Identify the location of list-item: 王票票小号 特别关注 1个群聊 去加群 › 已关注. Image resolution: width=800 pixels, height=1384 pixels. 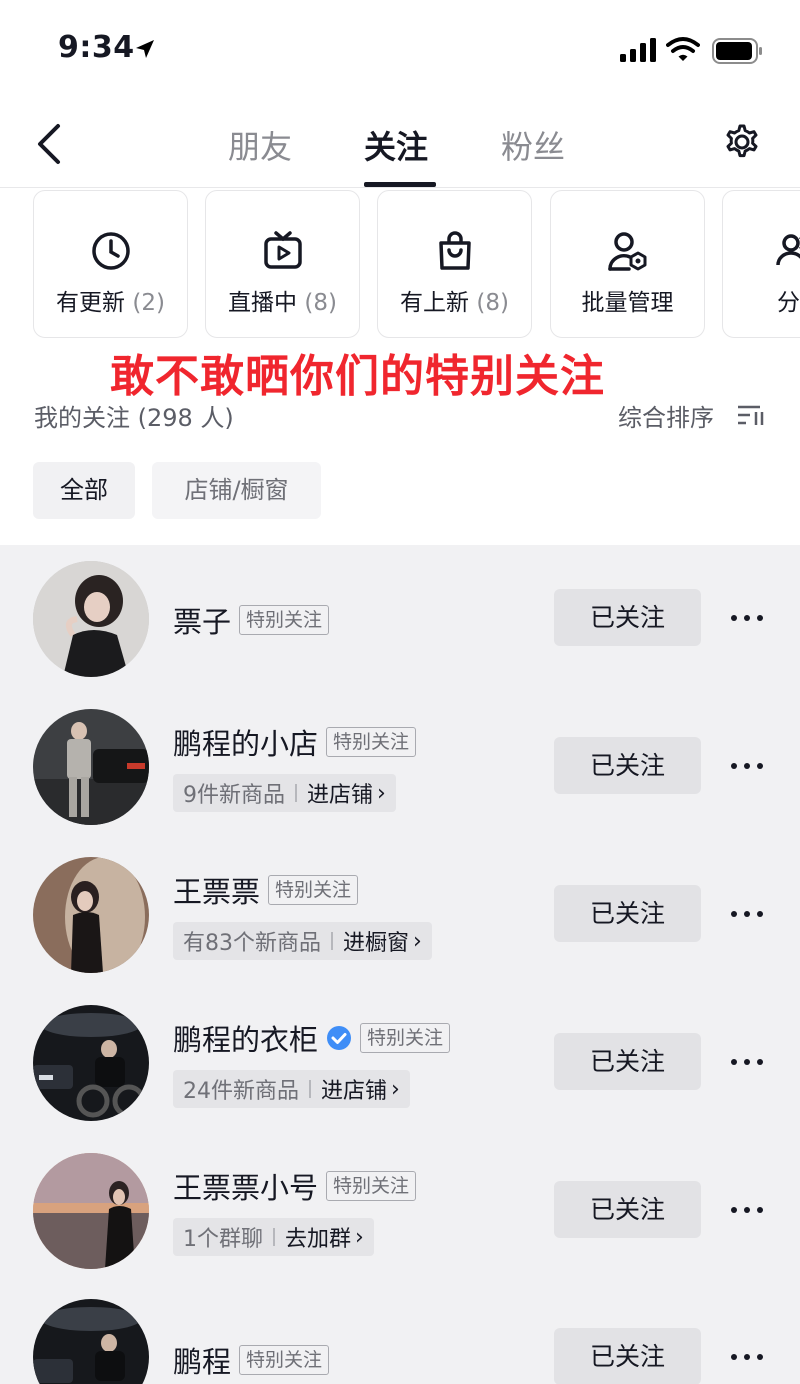
(400, 1211).